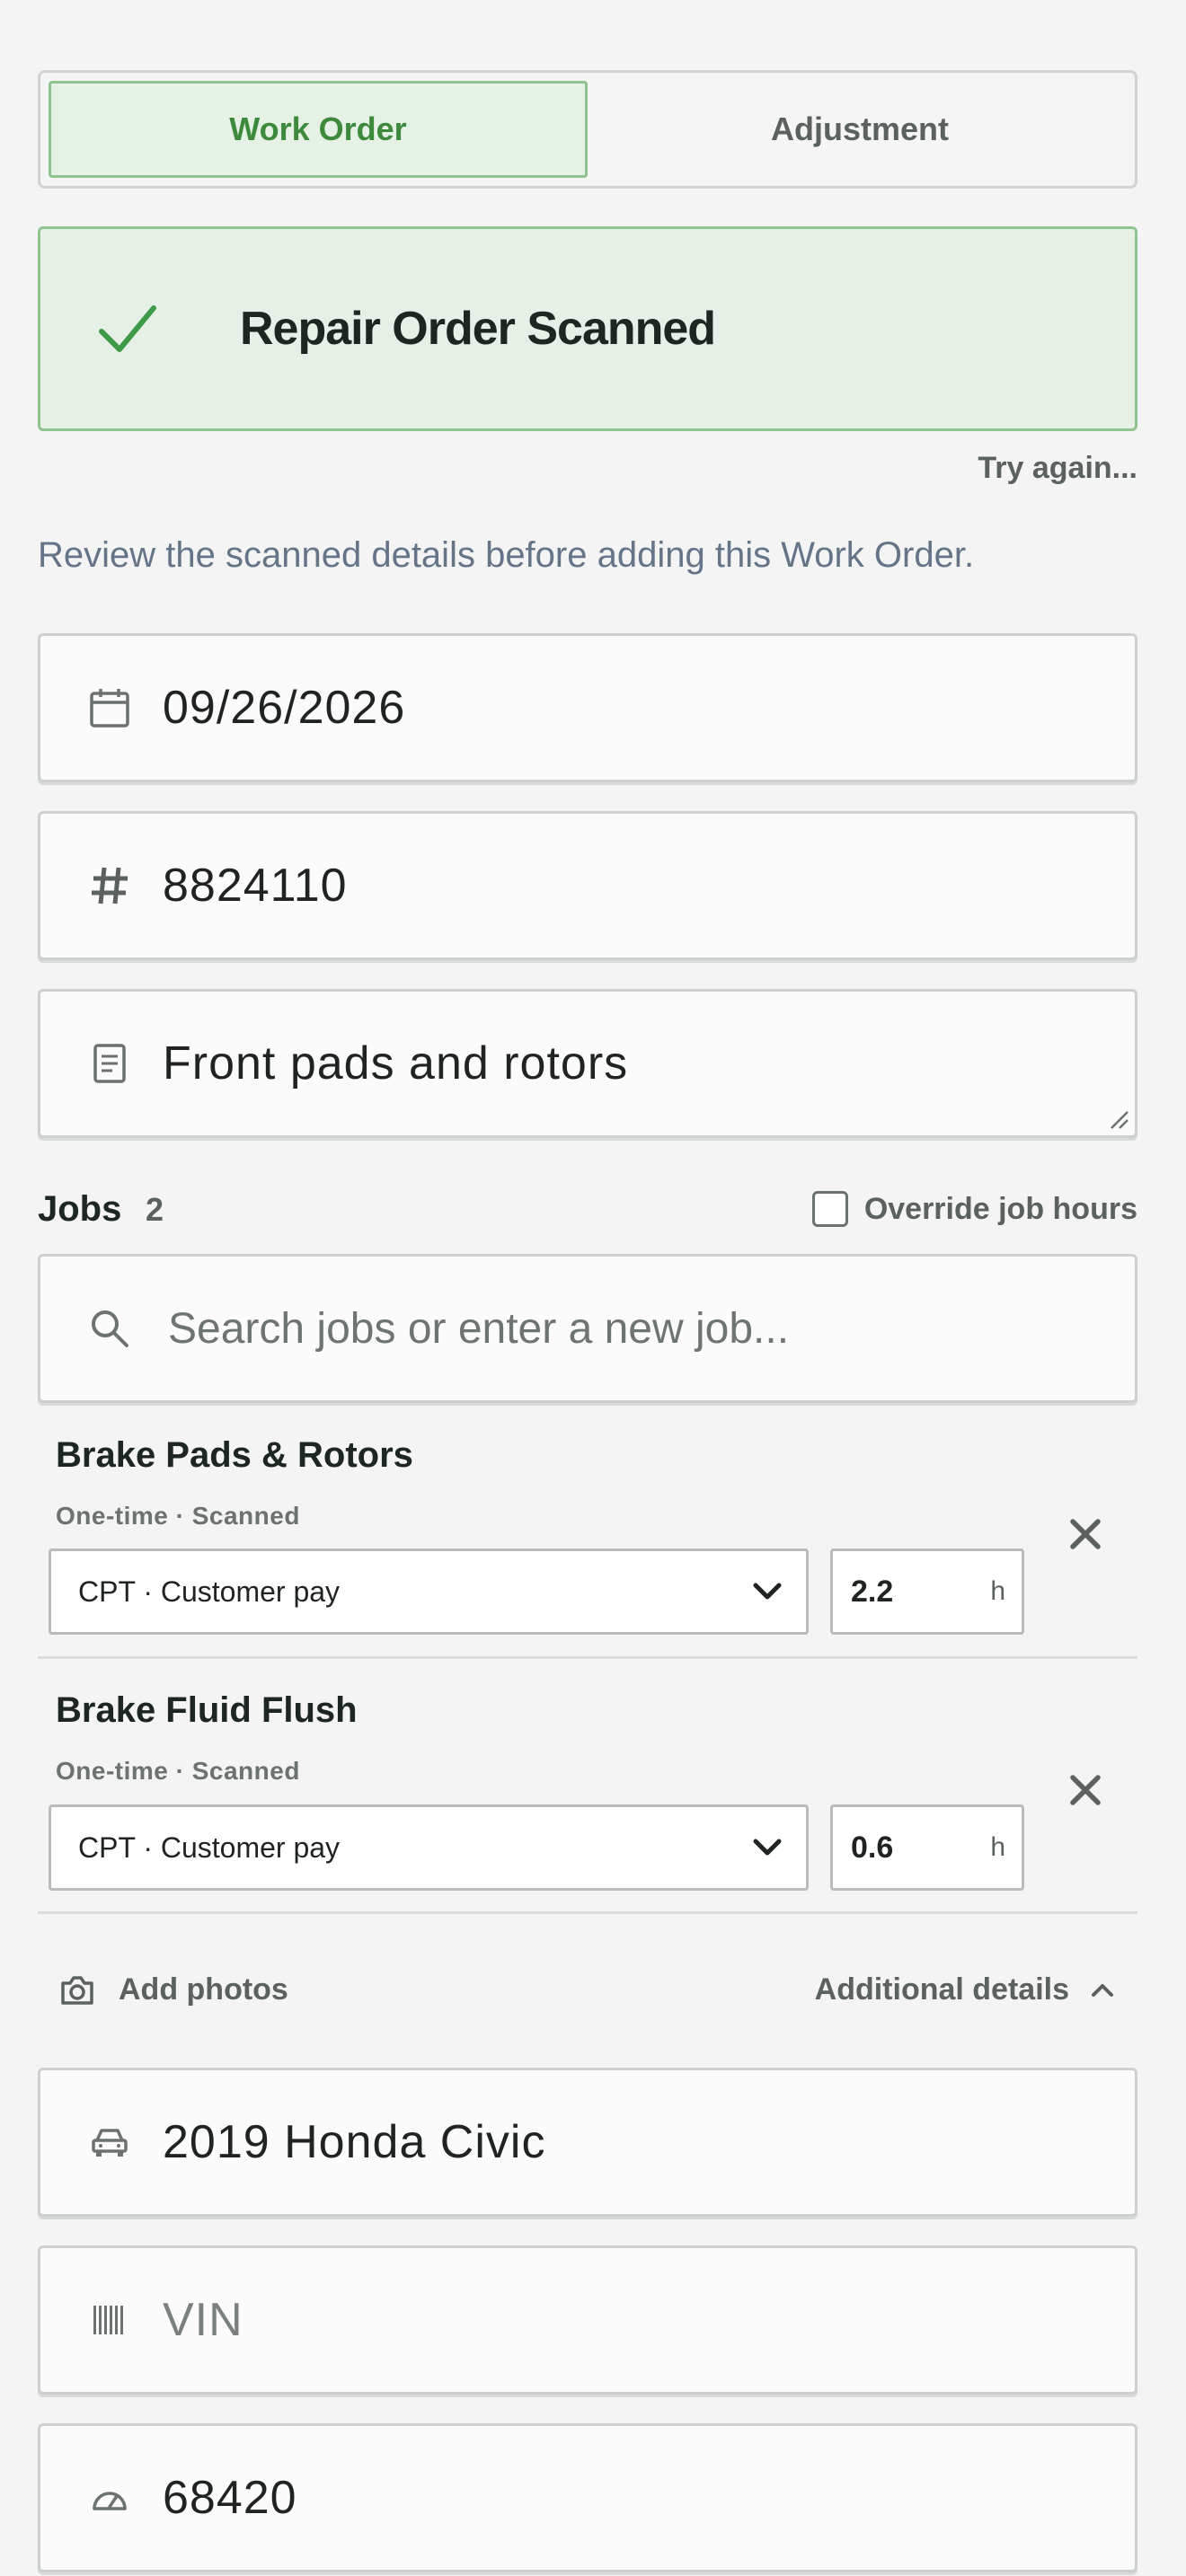 The height and width of the screenshot is (2576, 1186). What do you see at coordinates (110, 1328) in the screenshot?
I see `search-icon` at bounding box center [110, 1328].